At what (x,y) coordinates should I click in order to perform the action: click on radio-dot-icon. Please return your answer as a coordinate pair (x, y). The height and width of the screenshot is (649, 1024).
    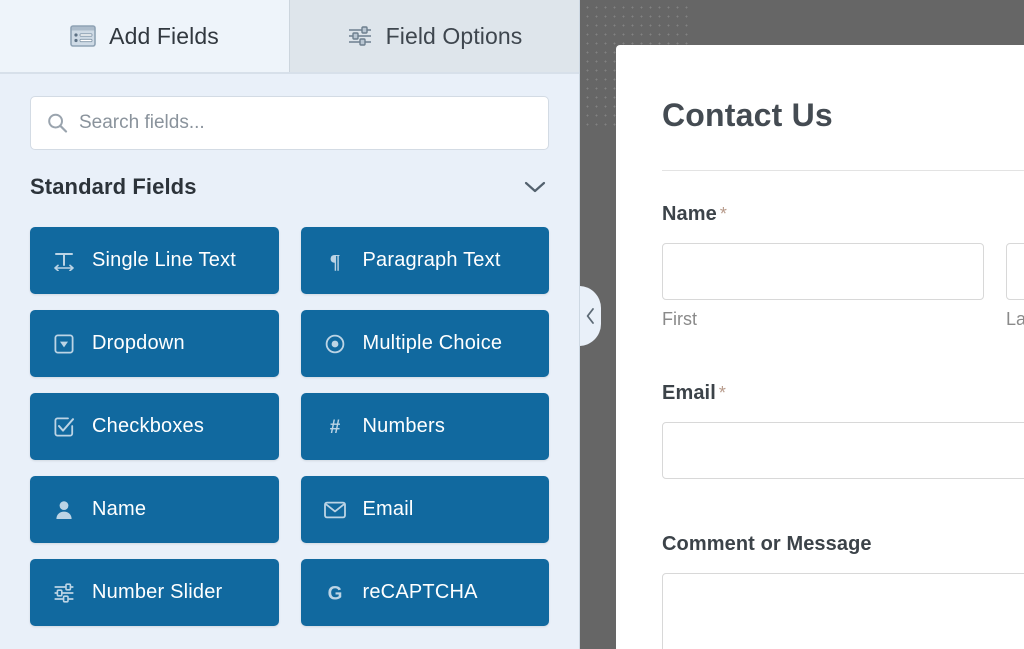
    Looking at the image, I should click on (335, 344).